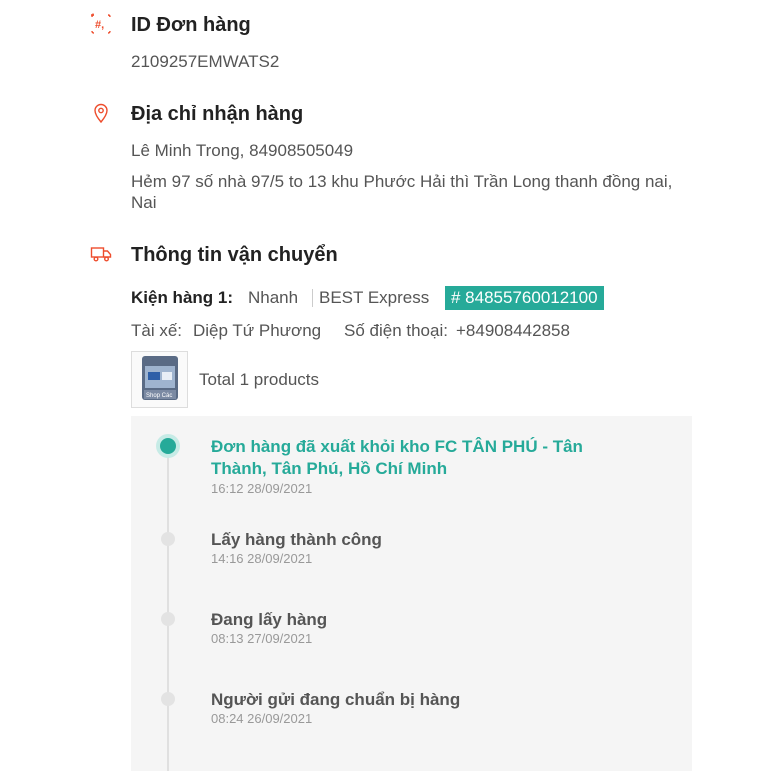 The height and width of the screenshot is (771, 771). I want to click on timeline-event-title: Người gửi đang chuẩn bị hàng, so click(336, 699).